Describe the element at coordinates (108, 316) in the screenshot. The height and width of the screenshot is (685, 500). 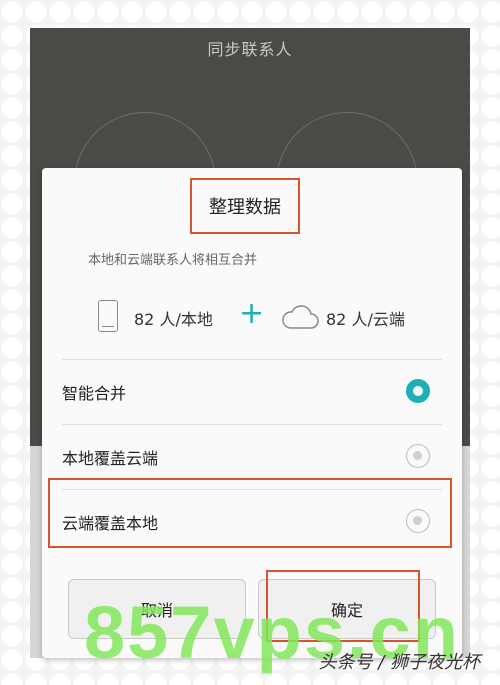
I see `phone-icon` at that location.